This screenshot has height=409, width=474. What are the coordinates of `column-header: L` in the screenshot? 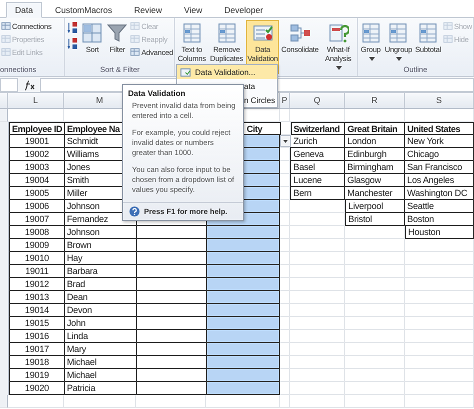 It's located at (36, 100).